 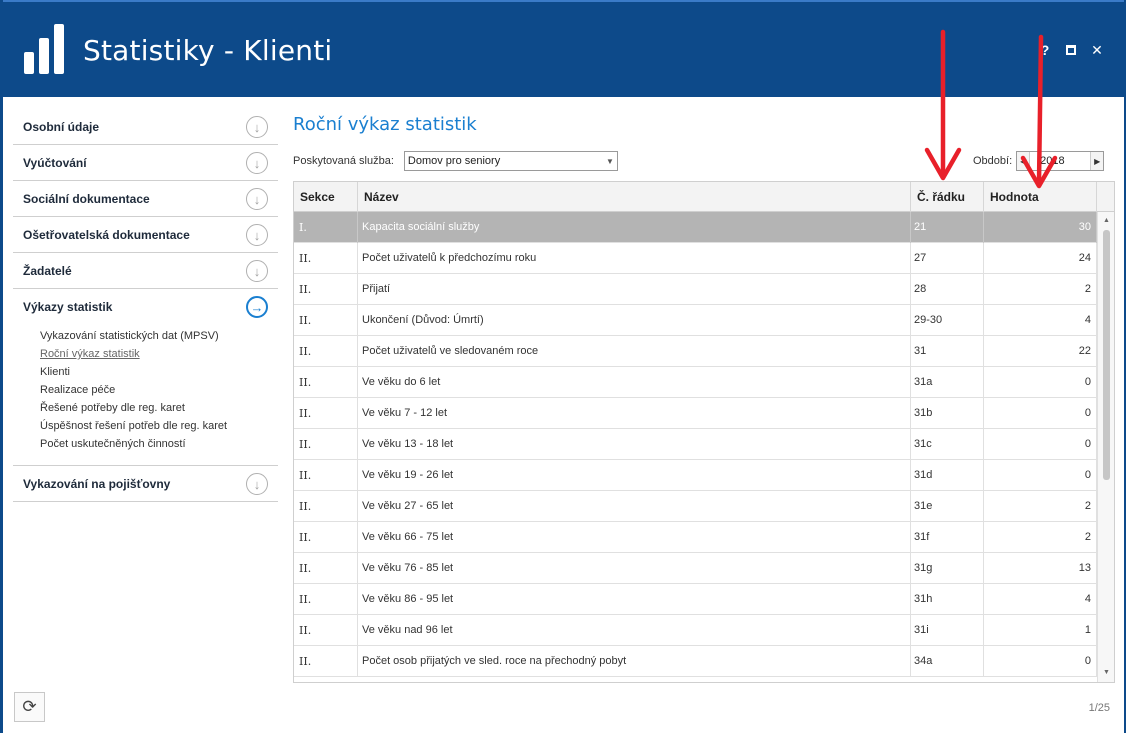 I want to click on cell-nazev: Ve věku 66 - 75 let, so click(x=634, y=537).